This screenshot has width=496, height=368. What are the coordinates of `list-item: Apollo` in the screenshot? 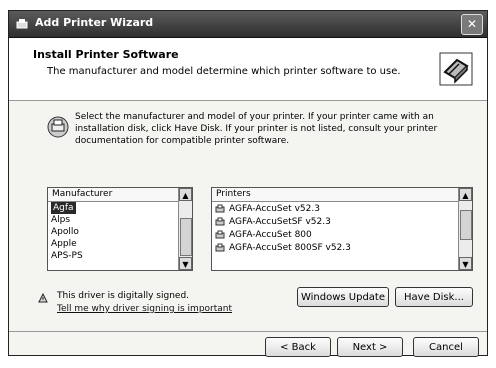 It's located at (121, 232).